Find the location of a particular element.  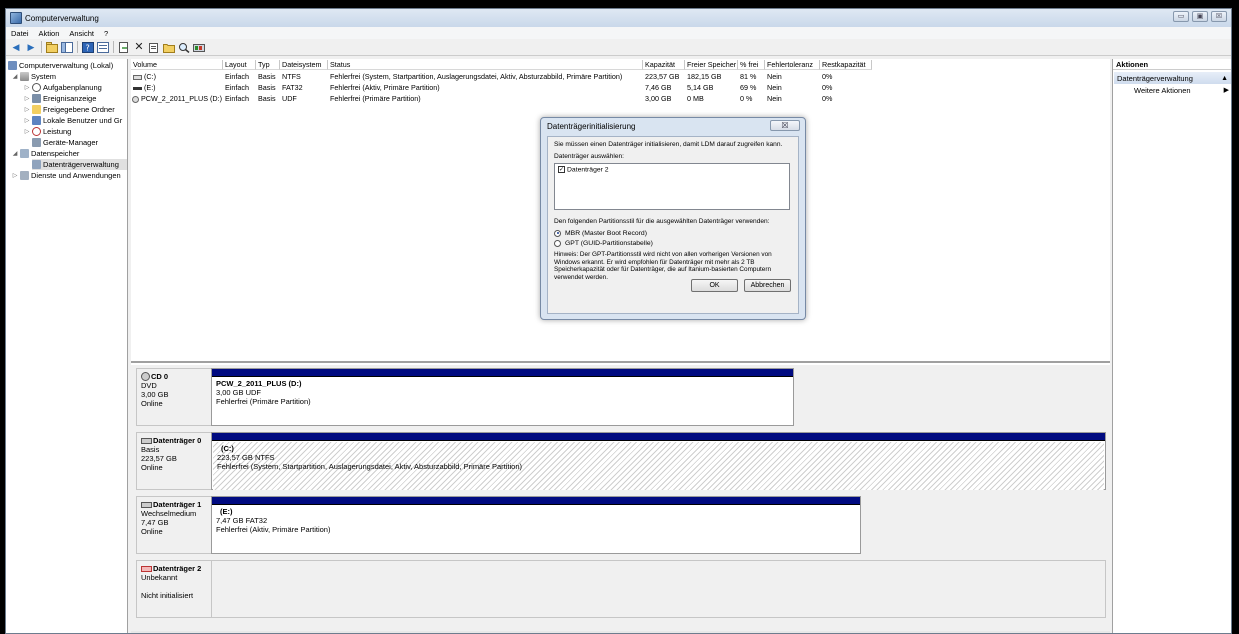

menu-aktion: Aktion is located at coordinates (49, 33).